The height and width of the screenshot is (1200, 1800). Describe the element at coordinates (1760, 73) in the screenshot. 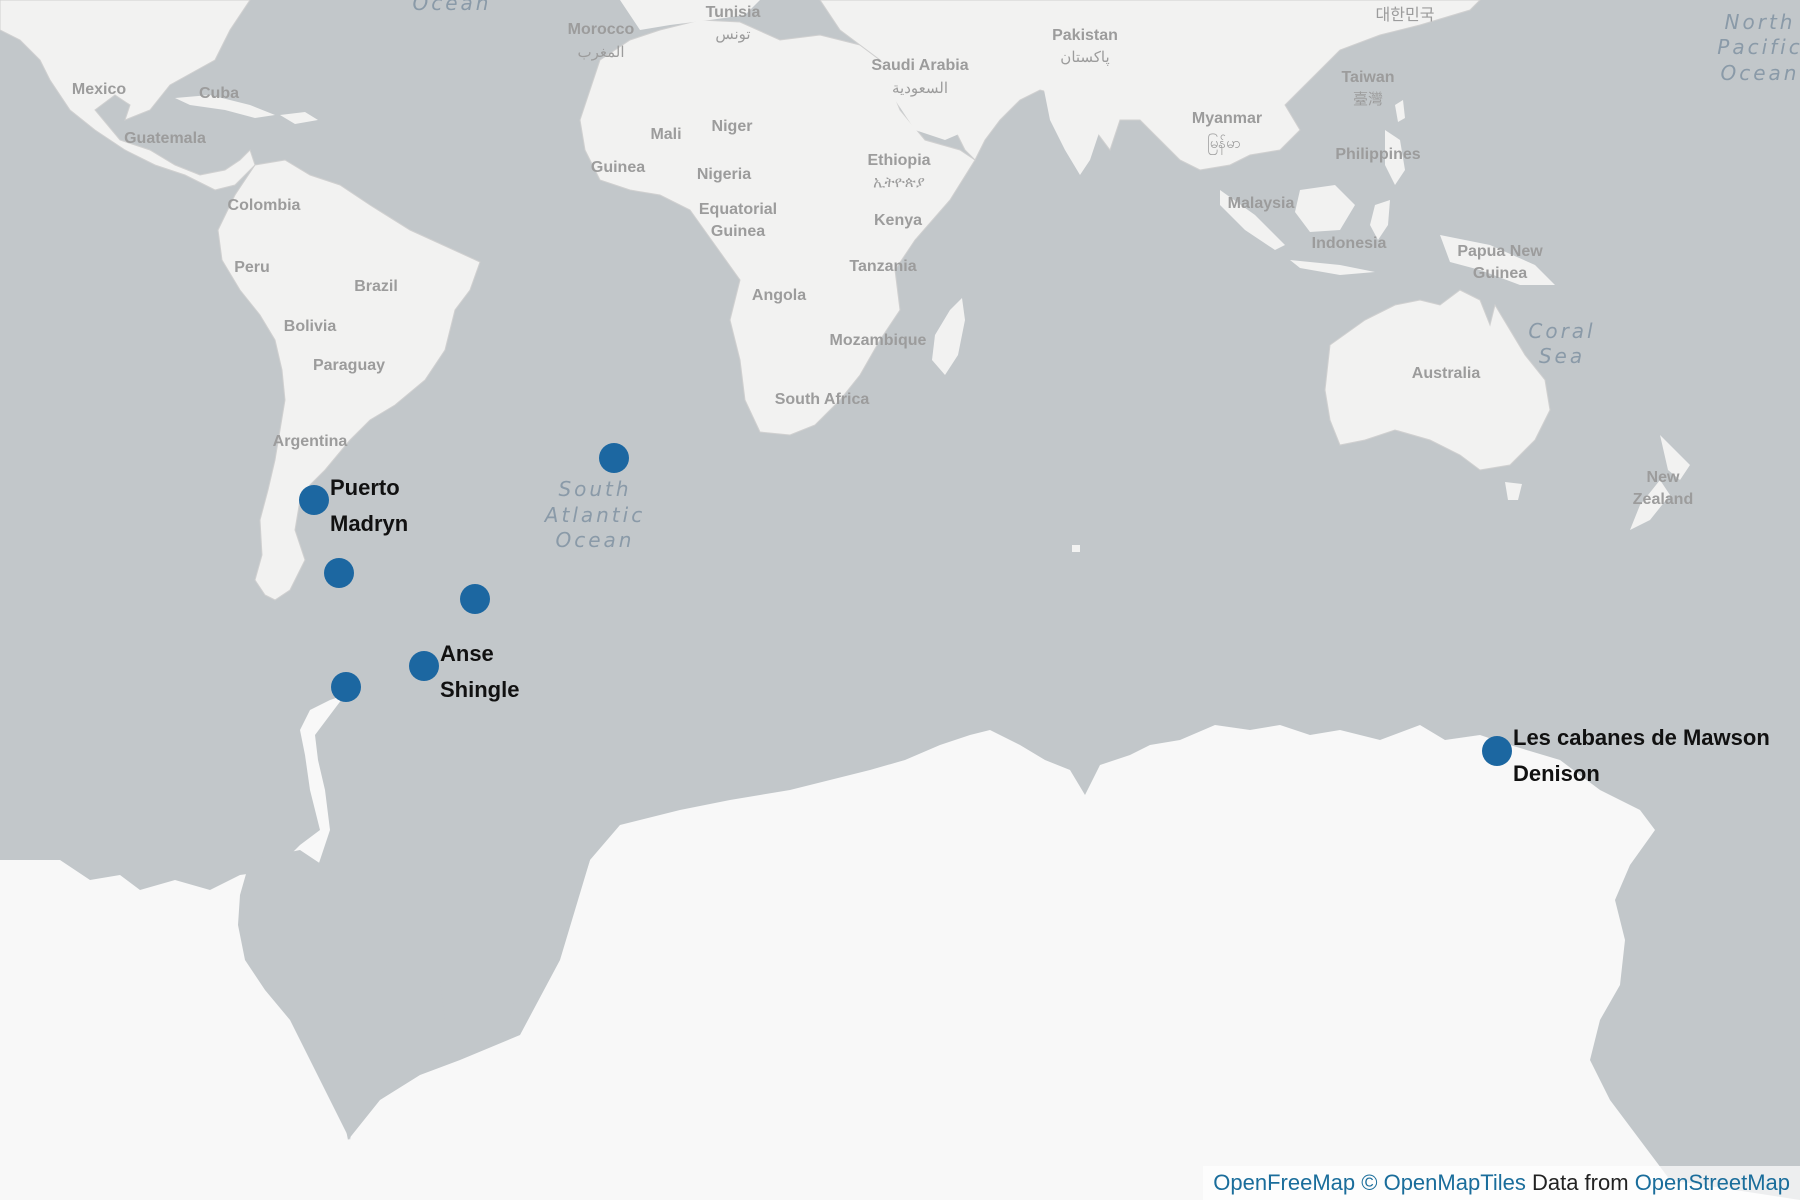

I see `label-north-pacific-3: Ocean` at that location.